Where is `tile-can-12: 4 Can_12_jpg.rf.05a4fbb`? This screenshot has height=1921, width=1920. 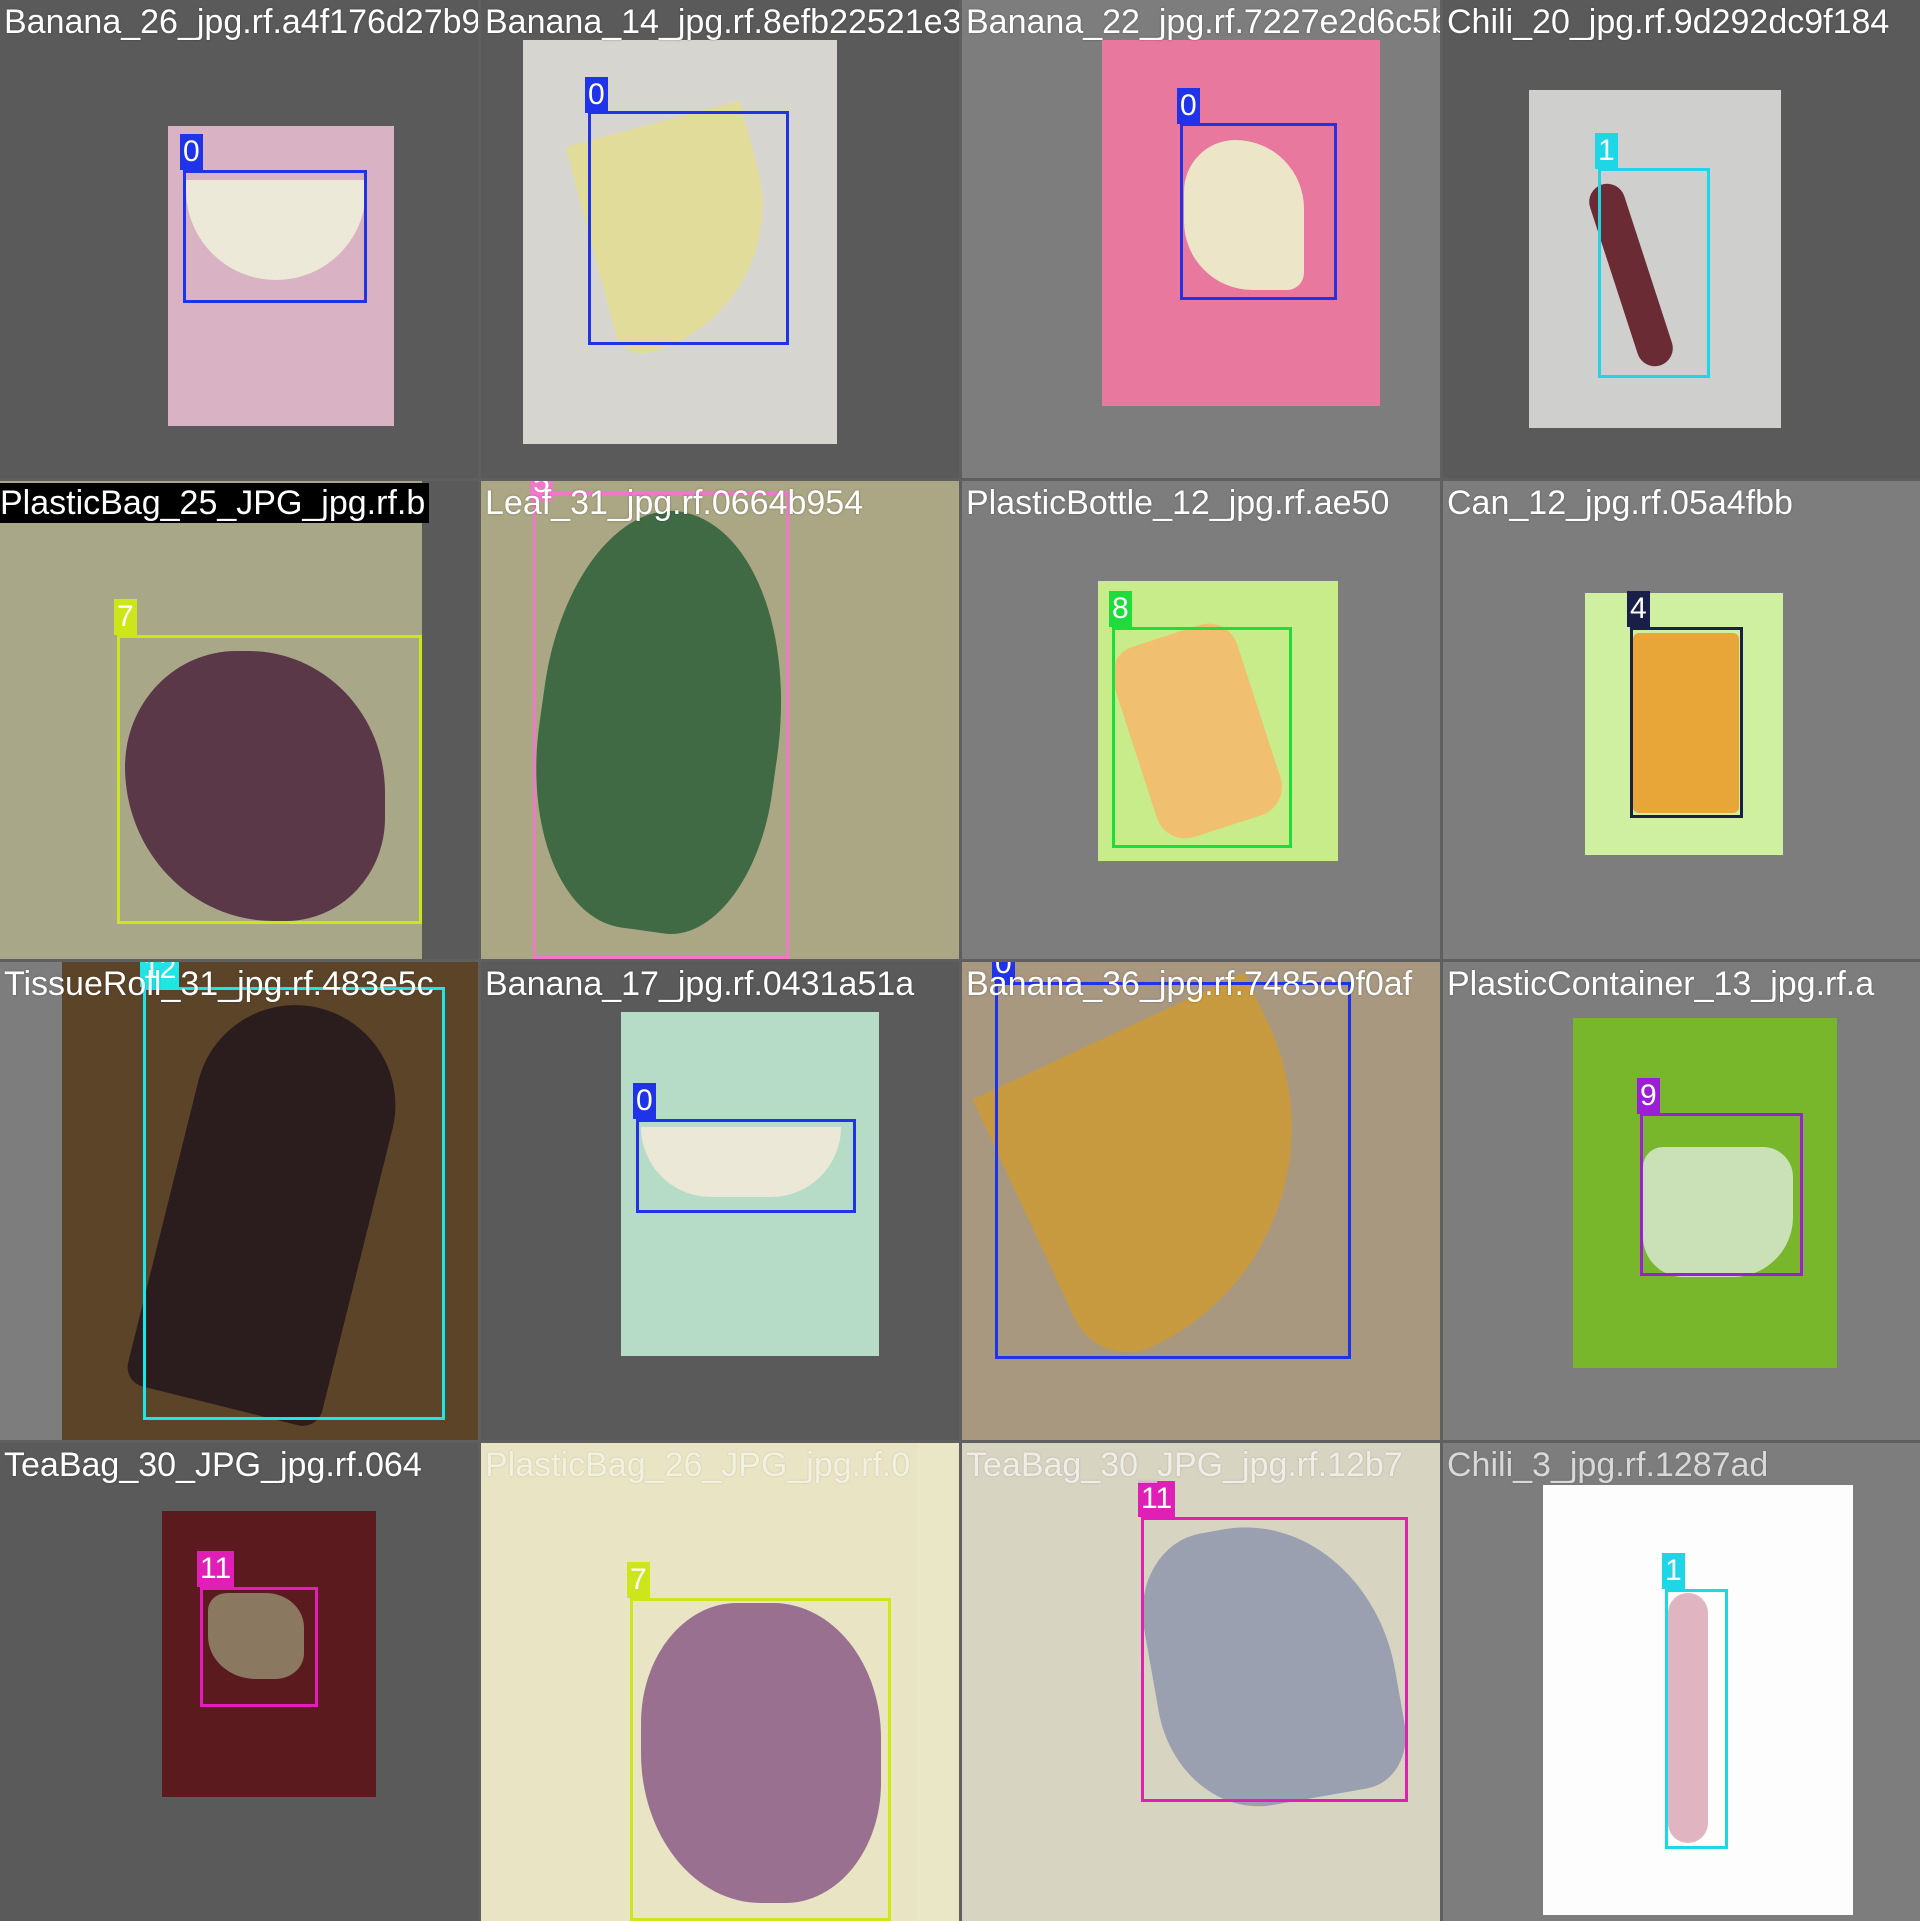 tile-can-12: 4 Can_12_jpg.rf.05a4fbb is located at coordinates (1681, 720).